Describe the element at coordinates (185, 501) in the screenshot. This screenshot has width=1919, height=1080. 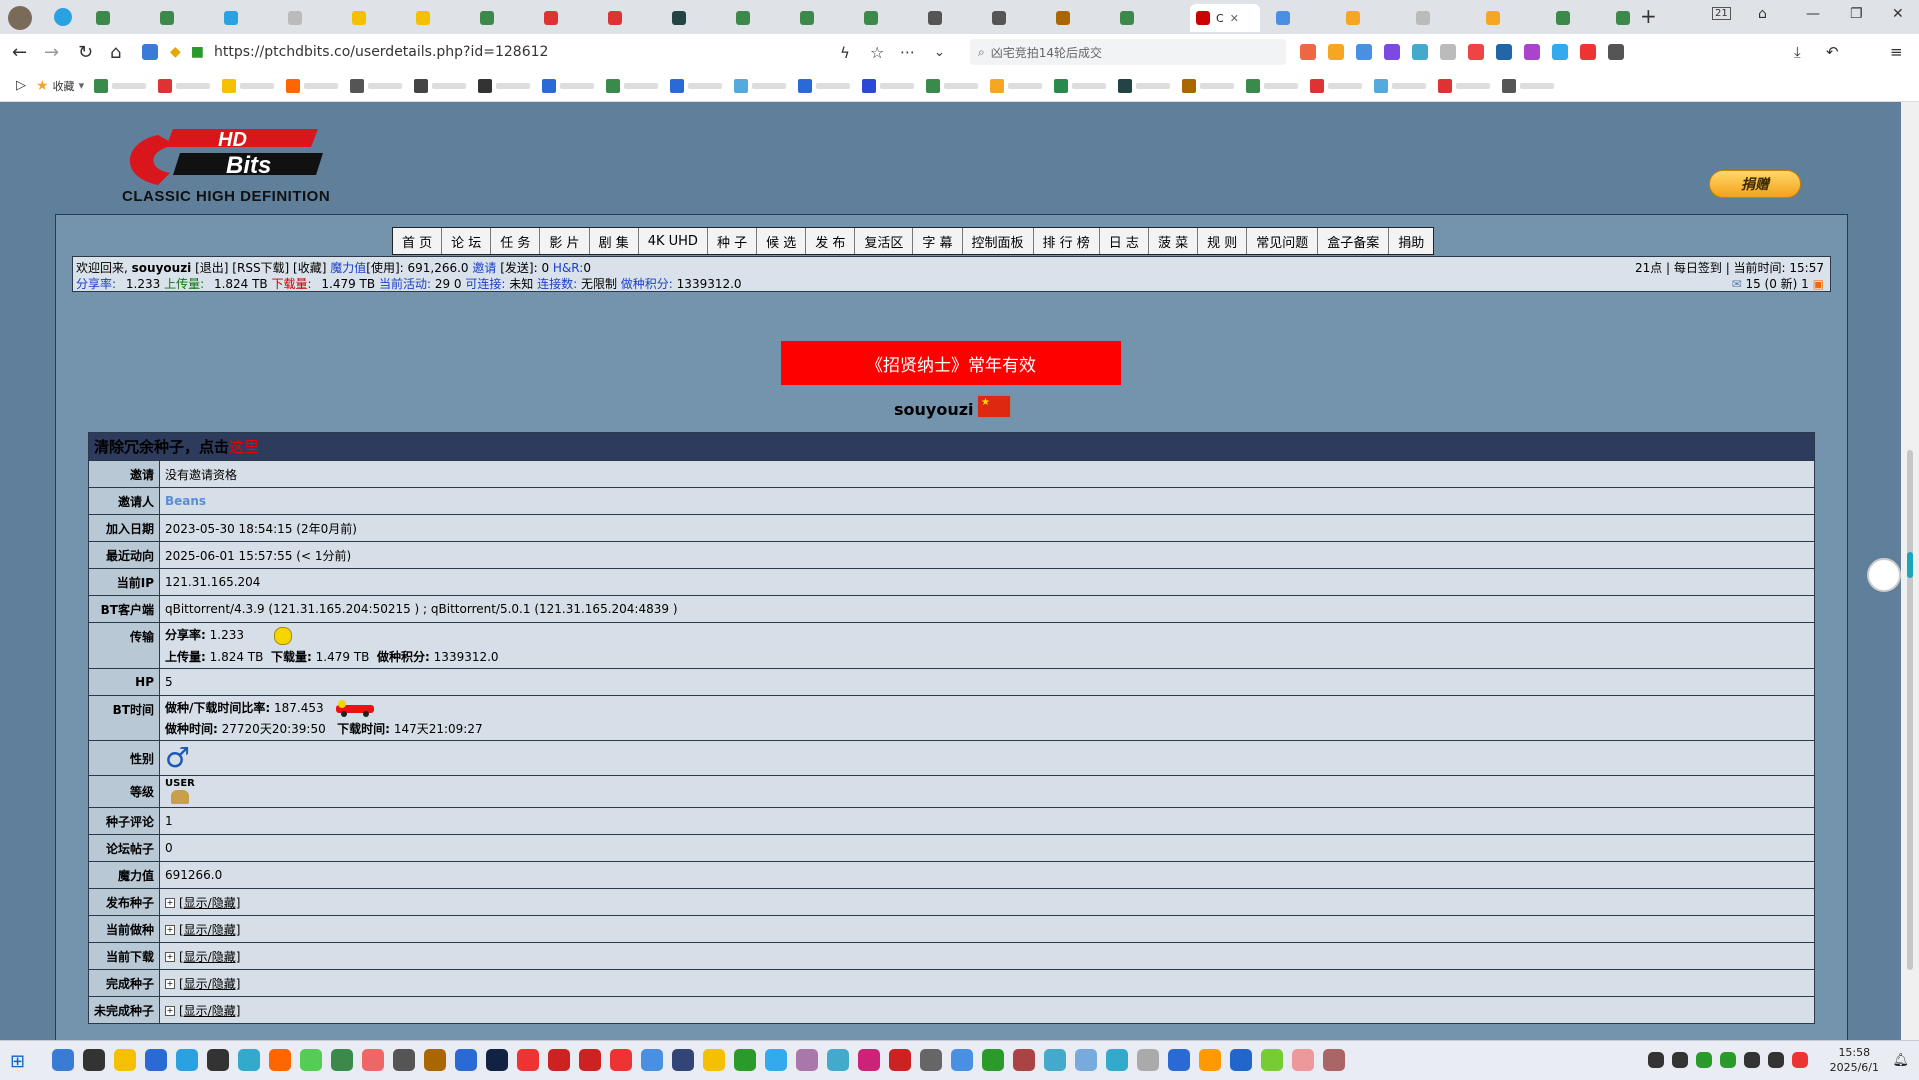
I see `row-value: Beans` at that location.